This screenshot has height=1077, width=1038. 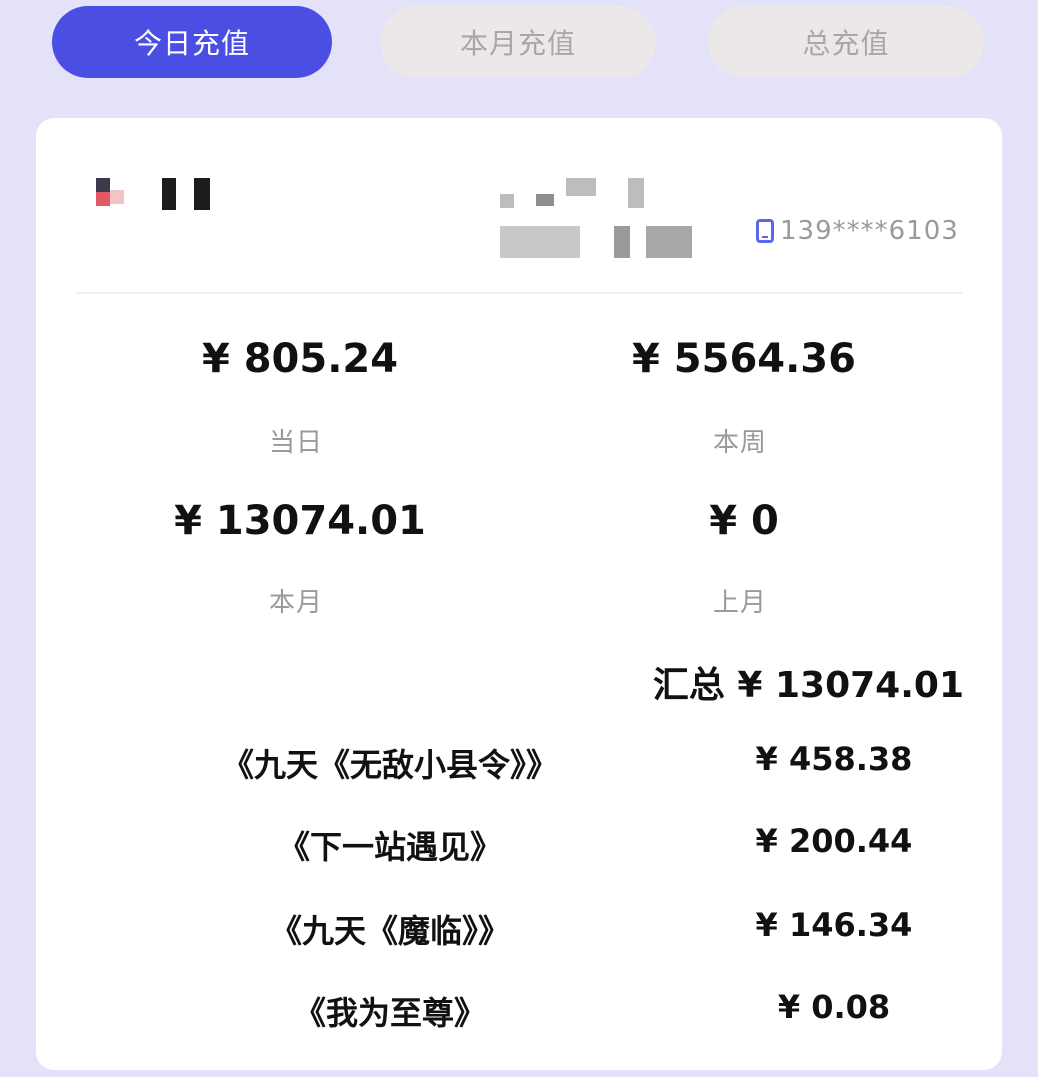 I want to click on stat-today-value: ¥ 805.24, so click(x=300, y=359).